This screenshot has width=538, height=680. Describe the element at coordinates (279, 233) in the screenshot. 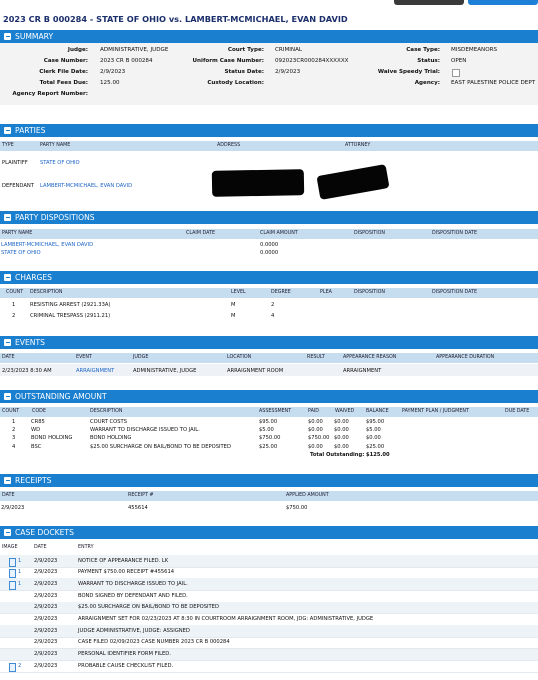

I see `col-header: CLAIM AMOUNT` at that location.